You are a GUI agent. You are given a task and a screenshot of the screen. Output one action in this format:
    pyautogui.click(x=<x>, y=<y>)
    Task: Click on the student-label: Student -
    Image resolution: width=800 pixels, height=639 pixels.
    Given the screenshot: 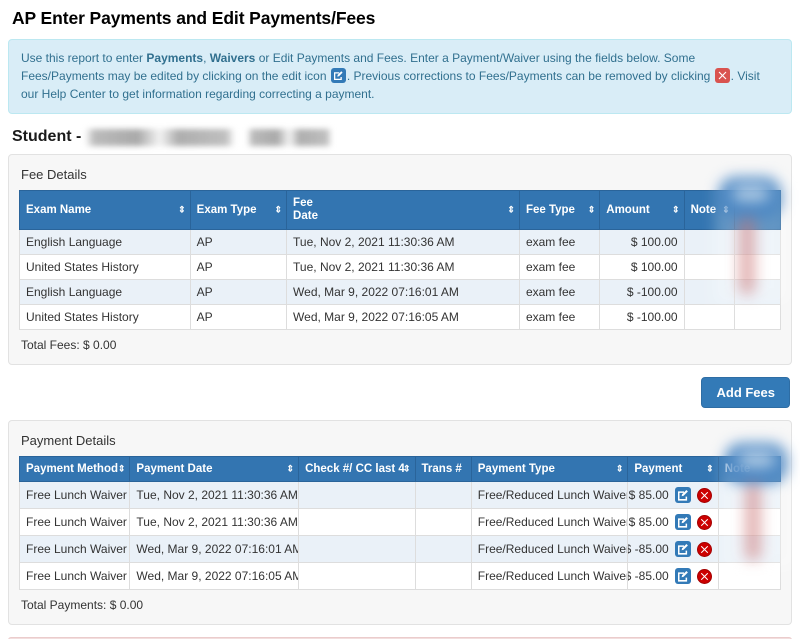 What is the action you would take?
    pyautogui.click(x=47, y=136)
    